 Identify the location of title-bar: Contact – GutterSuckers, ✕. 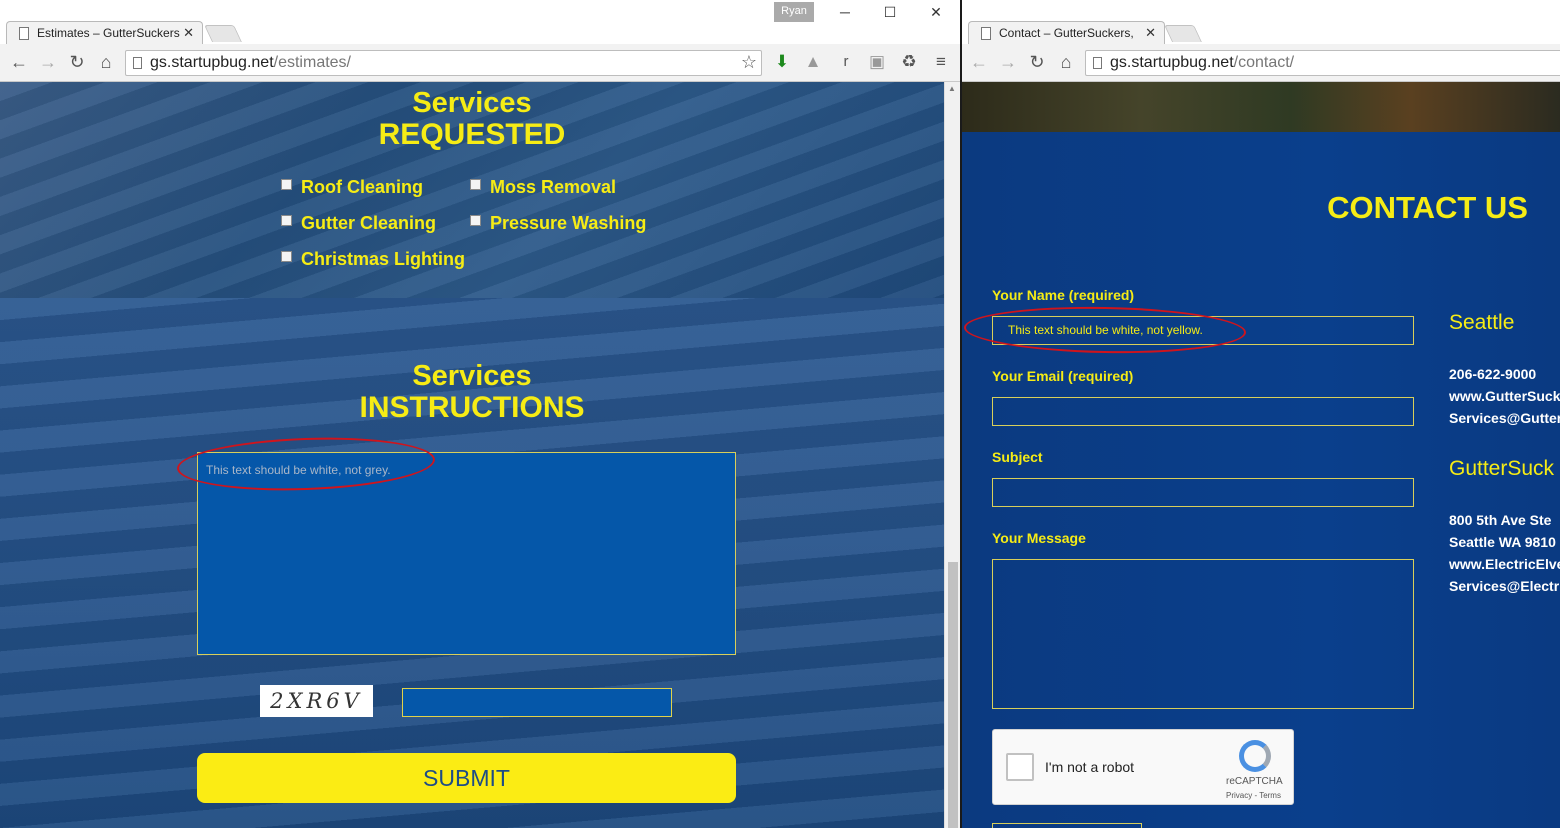
(1261, 22).